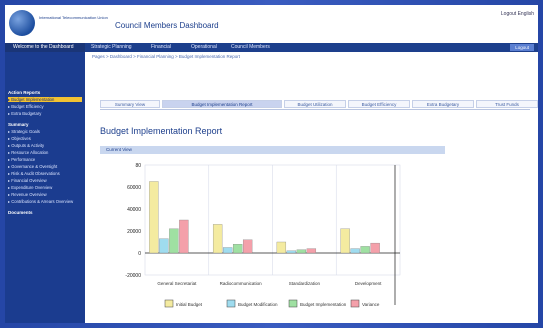  What do you see at coordinates (258, 304) in the screenshot?
I see `legend-label: Budget Modification` at bounding box center [258, 304].